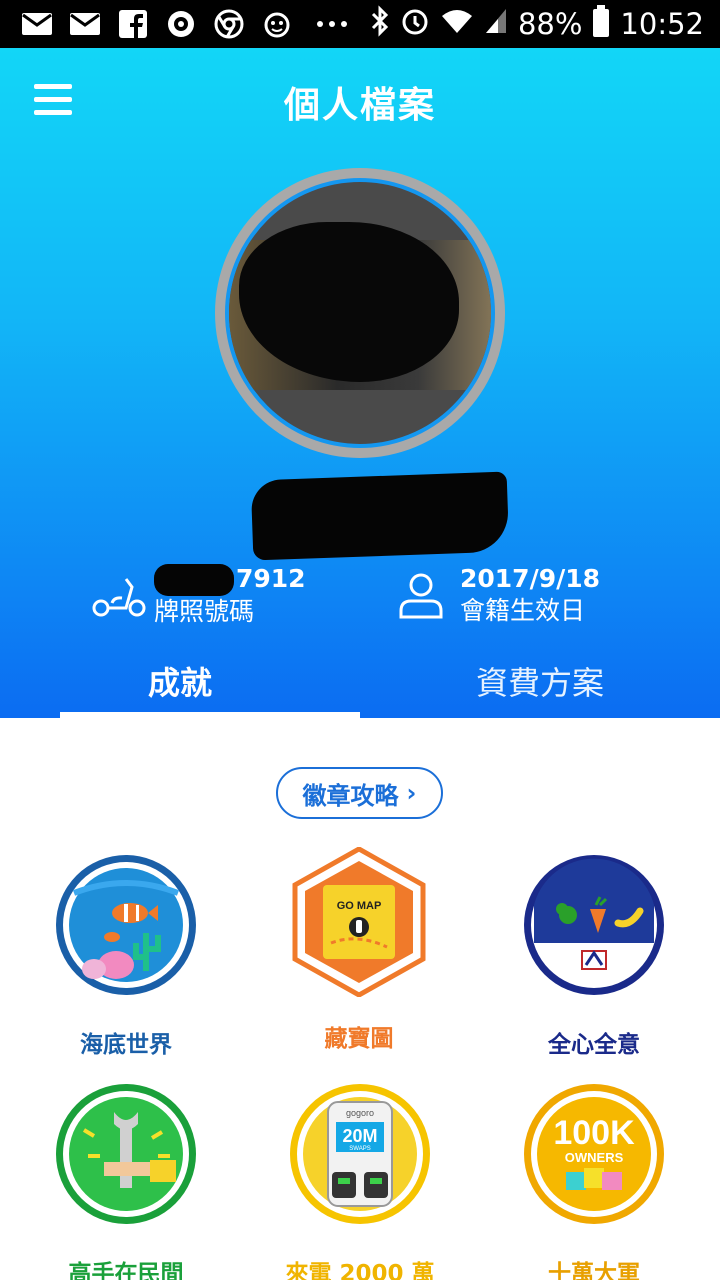 This screenshot has width=720, height=1280. Describe the element at coordinates (550, 24) in the screenshot. I see `battery-percent: 88%` at that location.